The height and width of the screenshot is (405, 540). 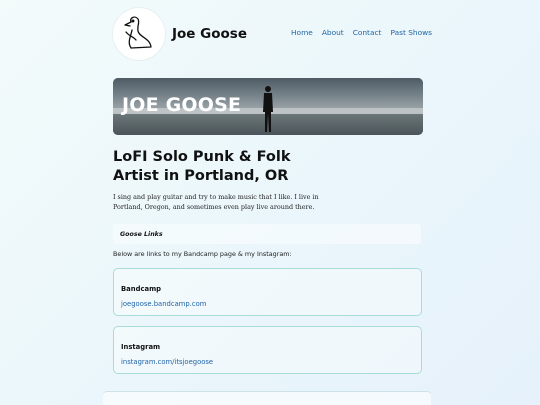 What do you see at coordinates (267, 350) in the screenshot?
I see `instagram-card: Instagram instagram.com/itsjoegoose` at bounding box center [267, 350].